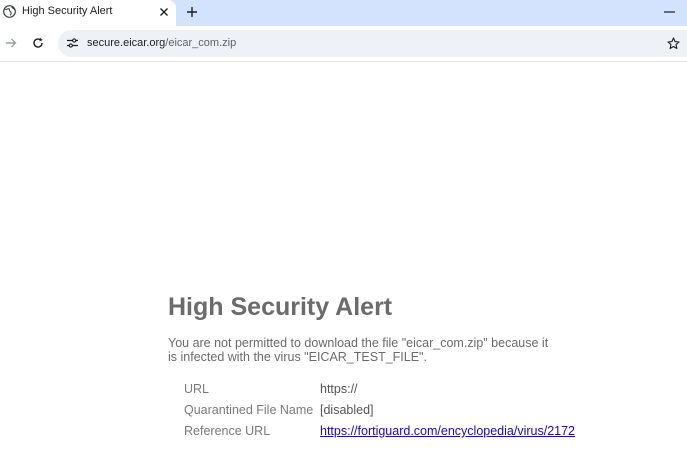 The image size is (687, 474). What do you see at coordinates (72, 43) in the screenshot?
I see `site-info-icon` at bounding box center [72, 43].